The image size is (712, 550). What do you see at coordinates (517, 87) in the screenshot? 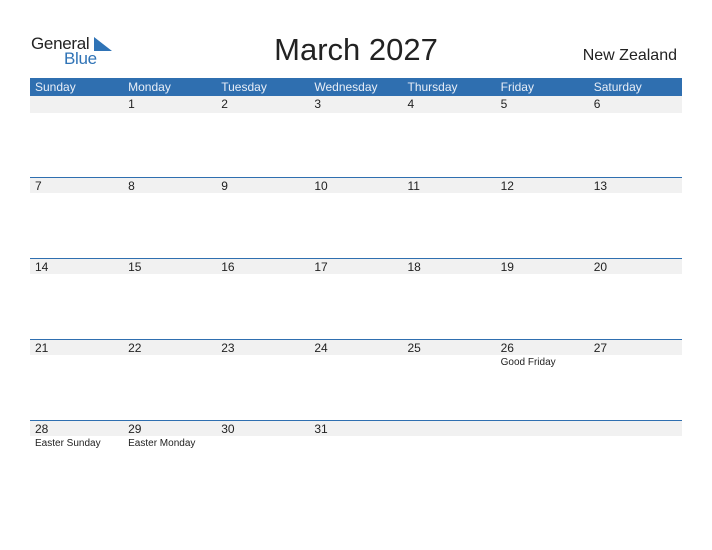
I see `weekday-header-friday: Friday` at bounding box center [517, 87].